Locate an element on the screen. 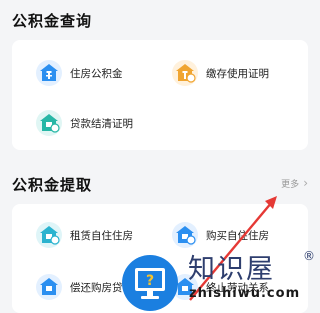 The height and width of the screenshot is (313, 320). withdraw-item-purchase: 购买自住住房 is located at coordinates (220, 235).